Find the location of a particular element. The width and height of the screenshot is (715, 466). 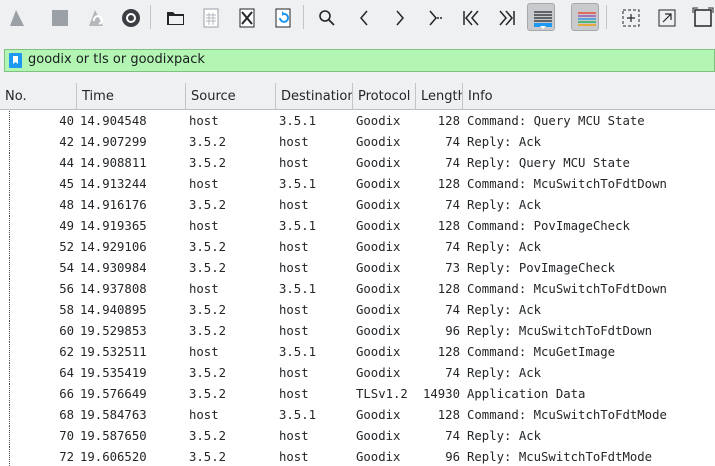

column-header-source: Source is located at coordinates (231, 96).